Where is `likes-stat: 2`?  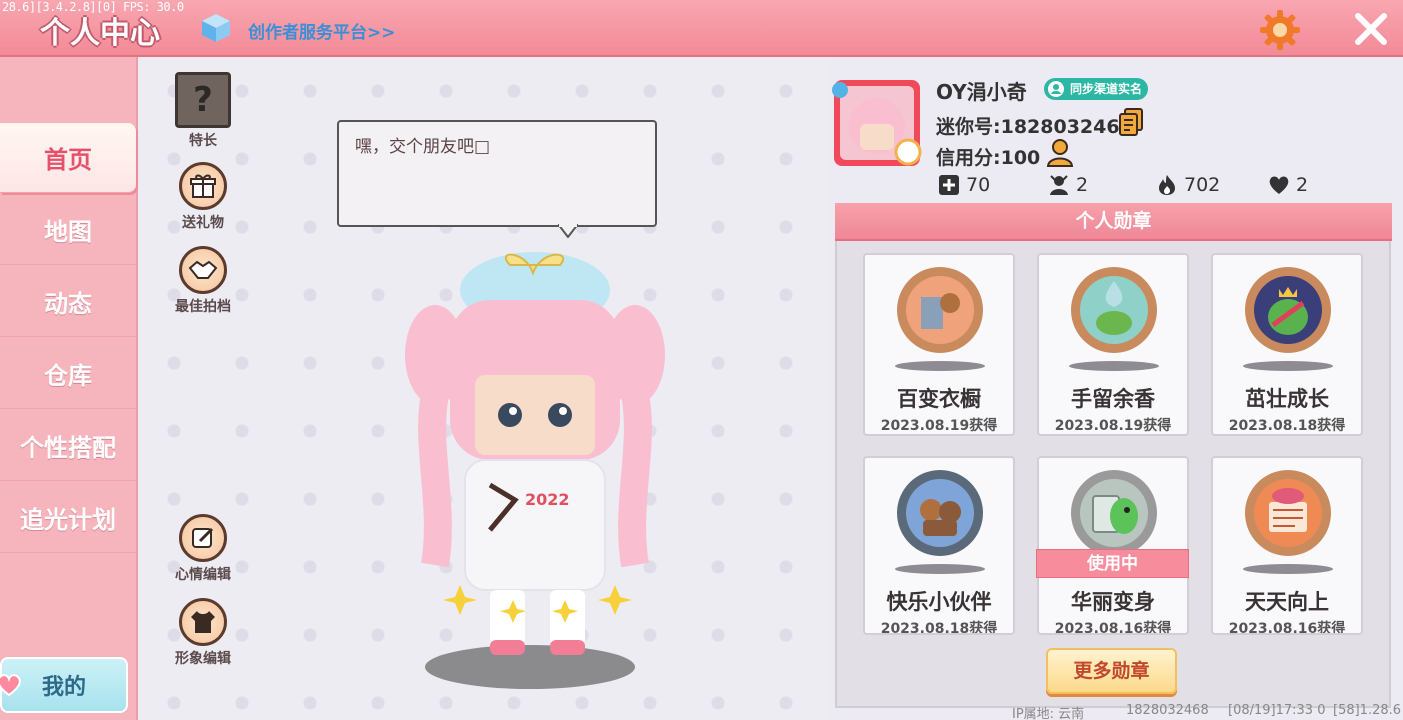 likes-stat: 2 is located at coordinates (1288, 185).